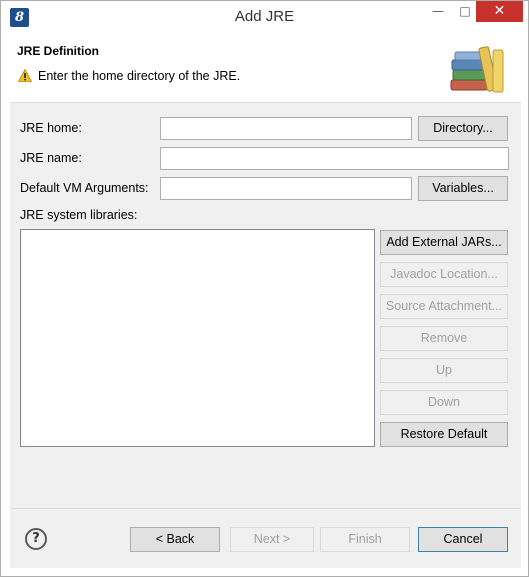 The width and height of the screenshot is (529, 577). What do you see at coordinates (286, 188) in the screenshot?
I see `vm-args-input` at bounding box center [286, 188].